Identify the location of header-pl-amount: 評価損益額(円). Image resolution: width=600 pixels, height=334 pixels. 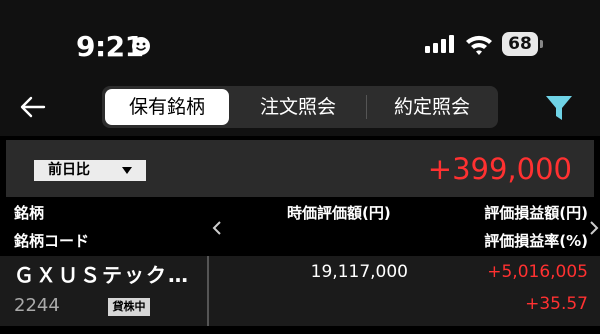
(536, 213).